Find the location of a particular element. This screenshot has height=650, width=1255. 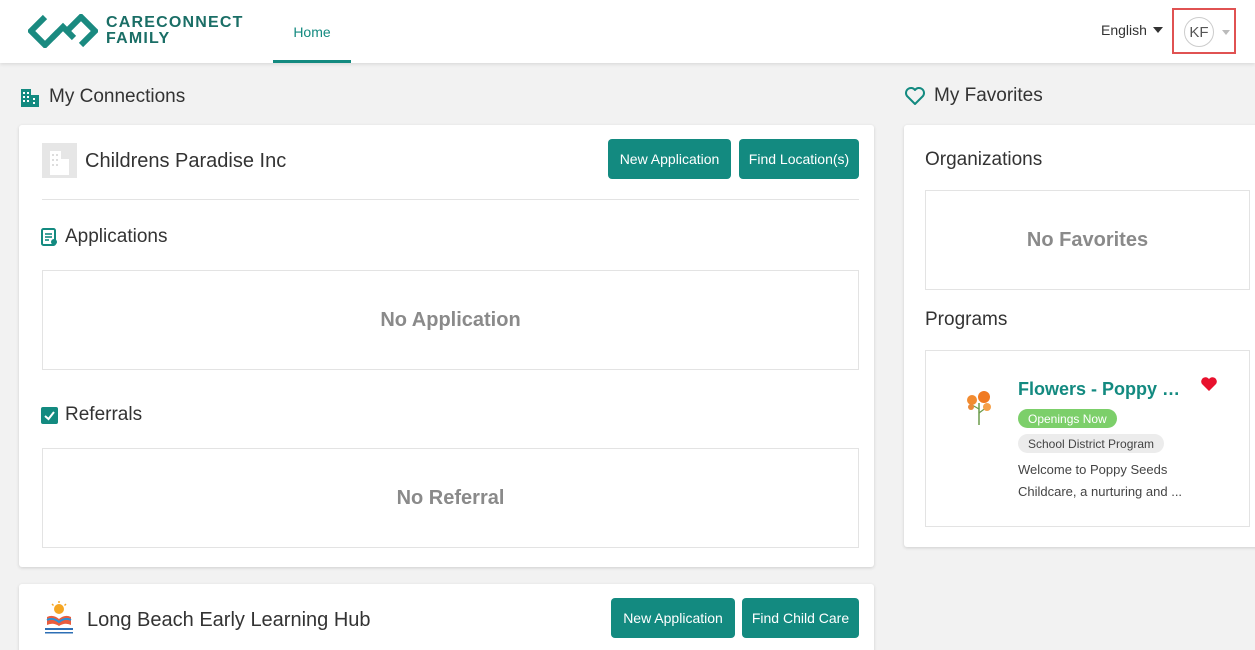

referrals-label: Referrals is located at coordinates (104, 414).